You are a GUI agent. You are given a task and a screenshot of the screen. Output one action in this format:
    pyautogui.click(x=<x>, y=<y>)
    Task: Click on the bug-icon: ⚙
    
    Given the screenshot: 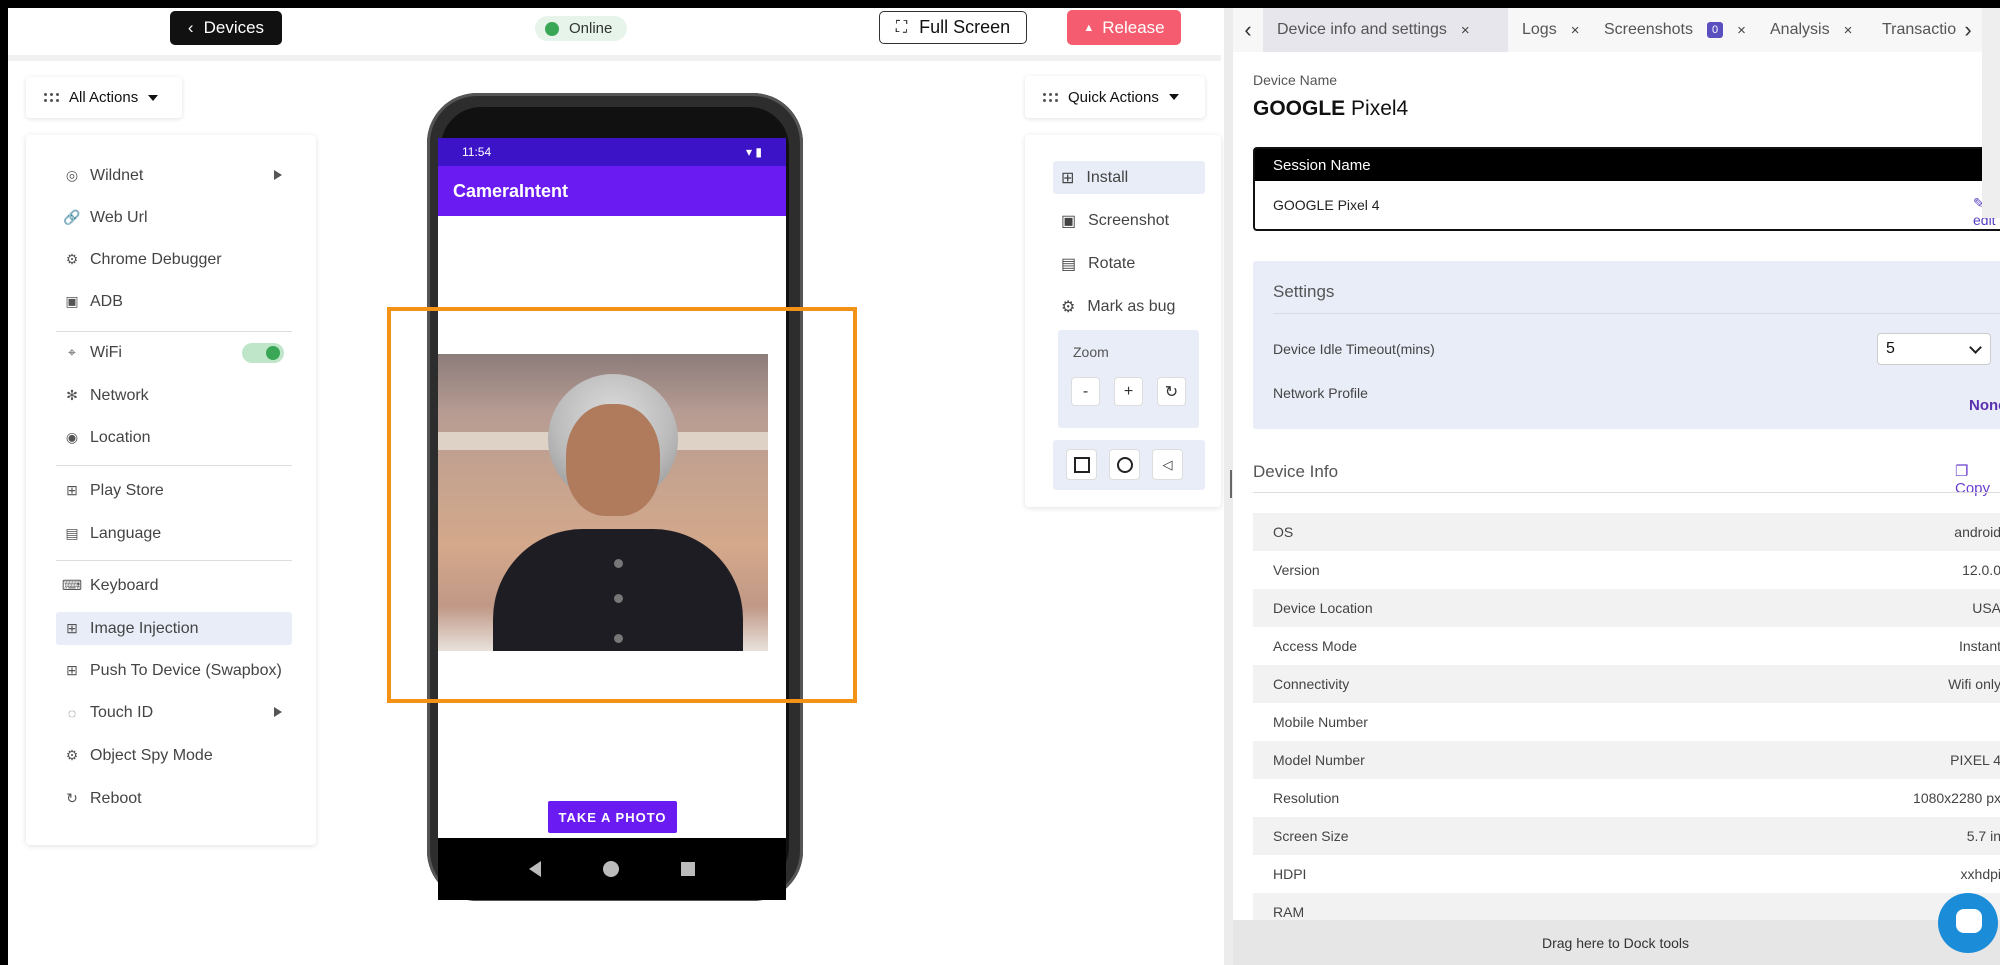 What is the action you would take?
    pyautogui.click(x=72, y=259)
    